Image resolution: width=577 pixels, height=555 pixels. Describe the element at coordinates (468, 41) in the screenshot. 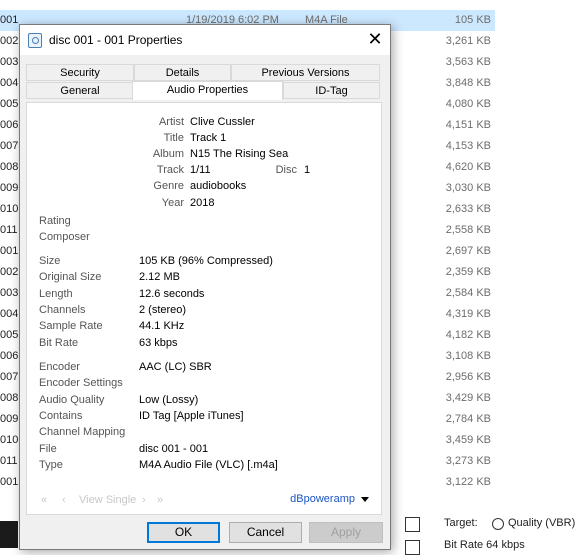

I see `file-size: 3,261 KB` at that location.